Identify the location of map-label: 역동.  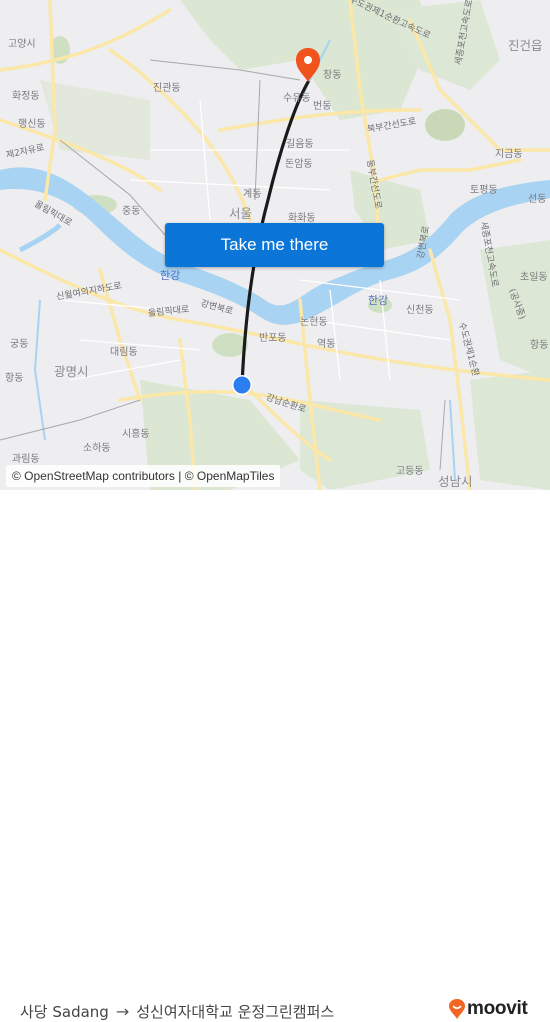
(326, 344).